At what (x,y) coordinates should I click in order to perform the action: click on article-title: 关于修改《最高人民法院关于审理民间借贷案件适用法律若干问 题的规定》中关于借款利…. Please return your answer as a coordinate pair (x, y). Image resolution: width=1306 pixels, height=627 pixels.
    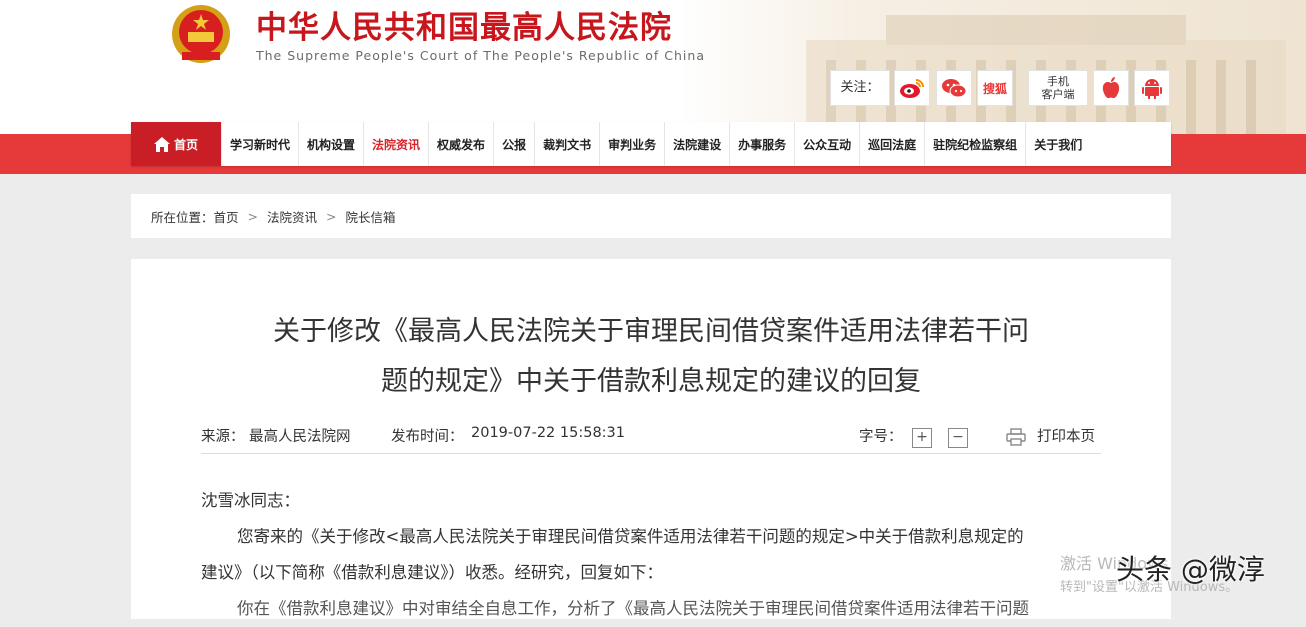
    Looking at the image, I should click on (651, 356).